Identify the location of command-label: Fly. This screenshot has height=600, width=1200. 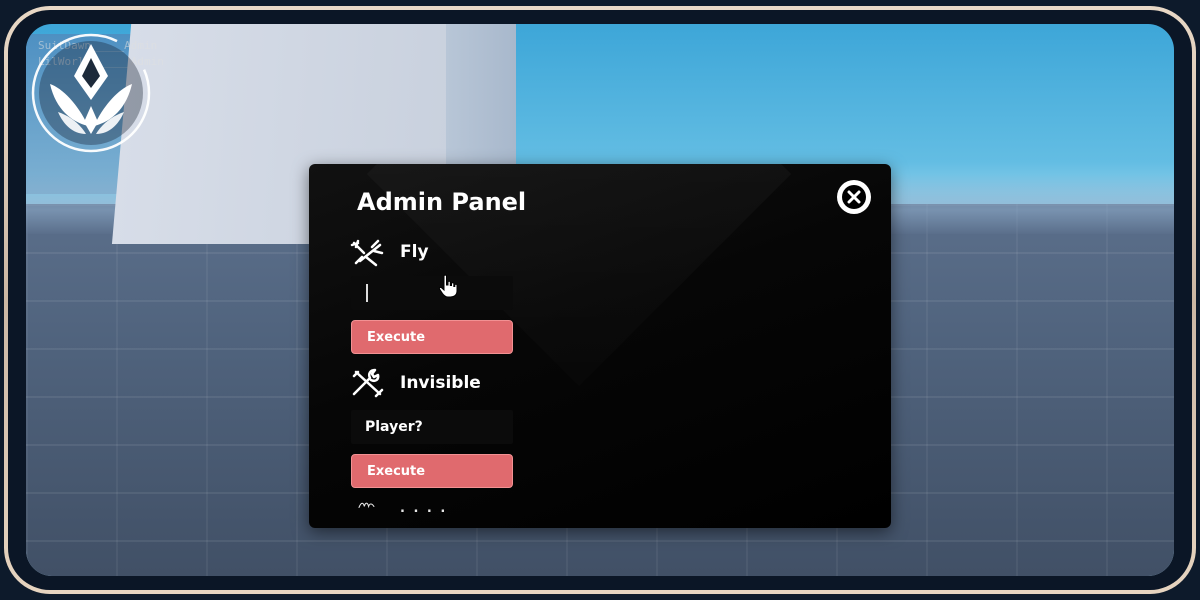
(414, 252).